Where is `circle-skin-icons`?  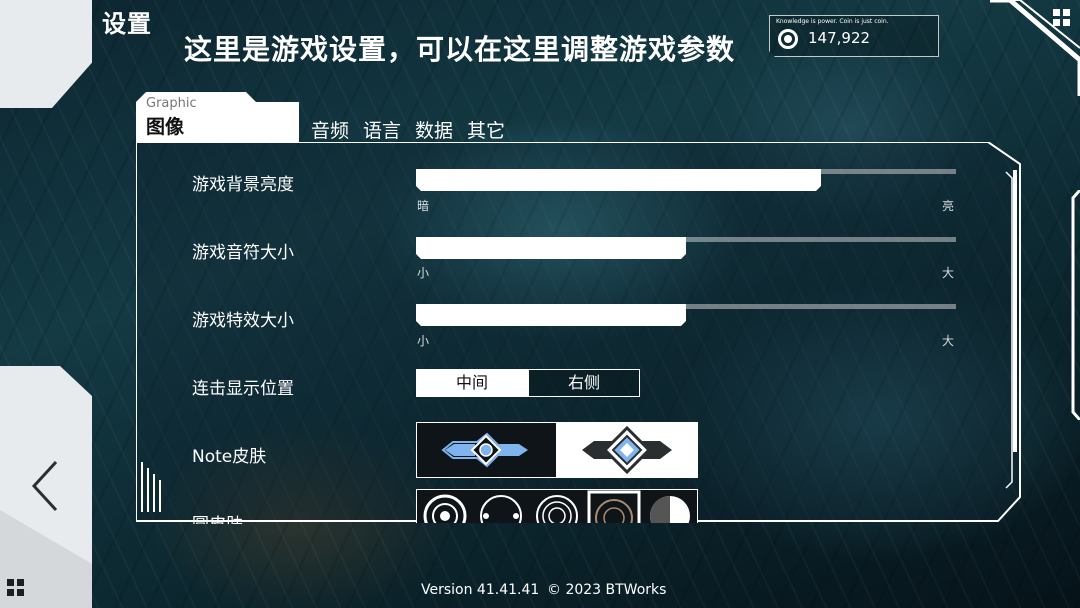
circle-skin-icons is located at coordinates (556, 506).